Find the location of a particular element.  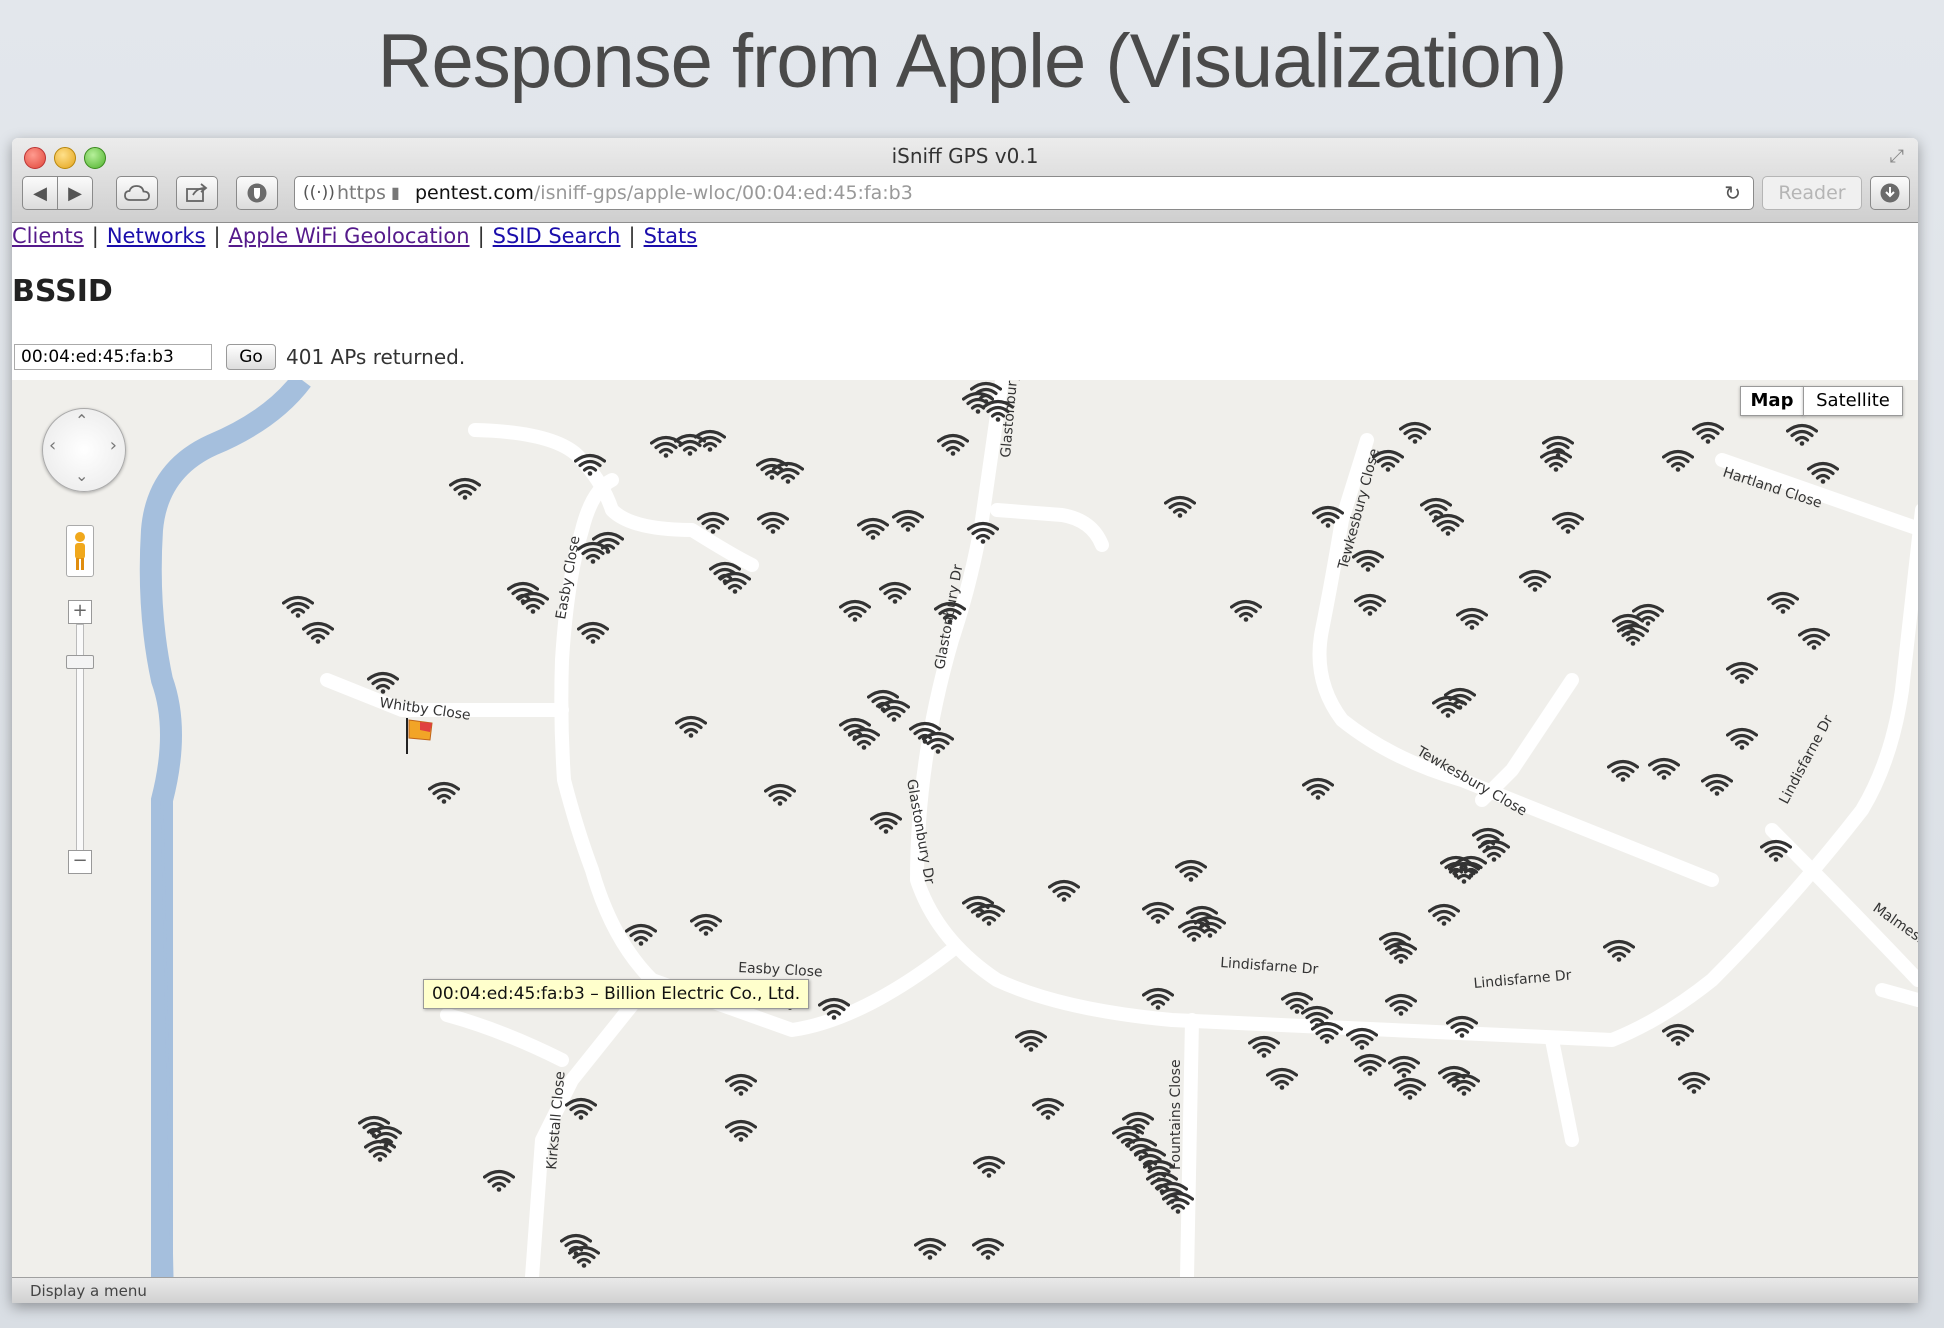

go-button: Go is located at coordinates (251, 357).